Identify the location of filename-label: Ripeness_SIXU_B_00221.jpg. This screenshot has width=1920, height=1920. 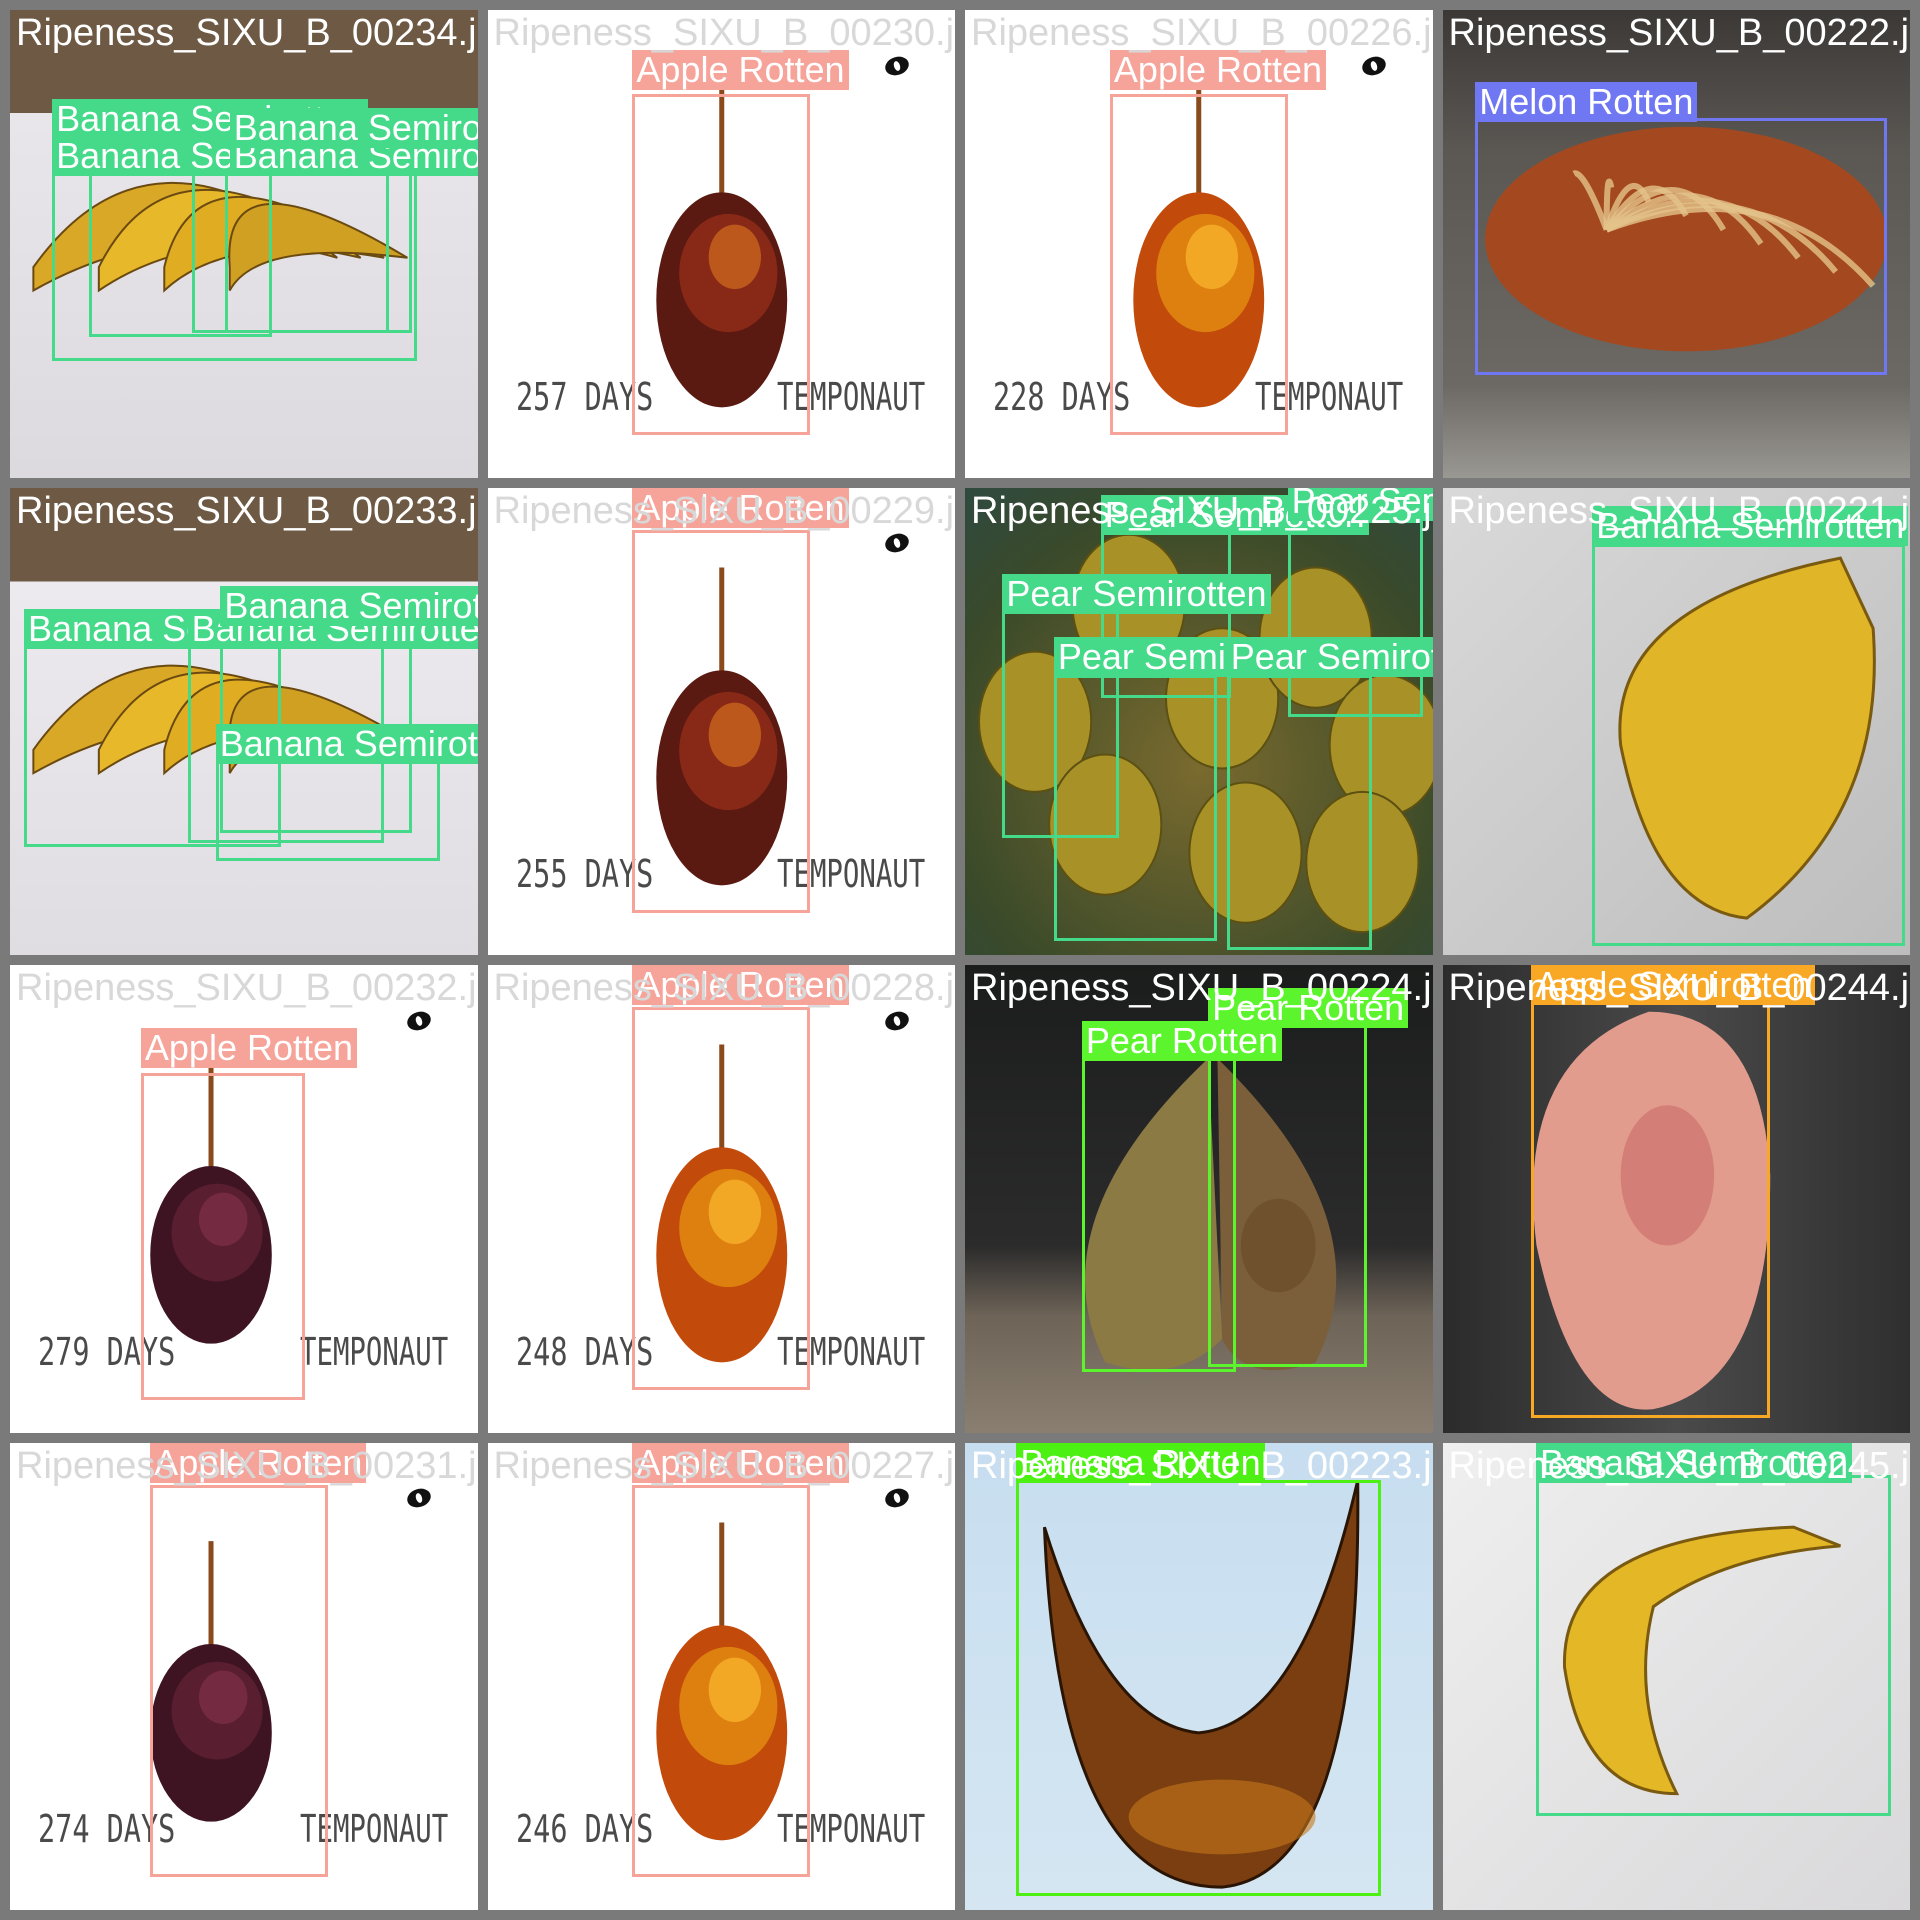
(1679, 510).